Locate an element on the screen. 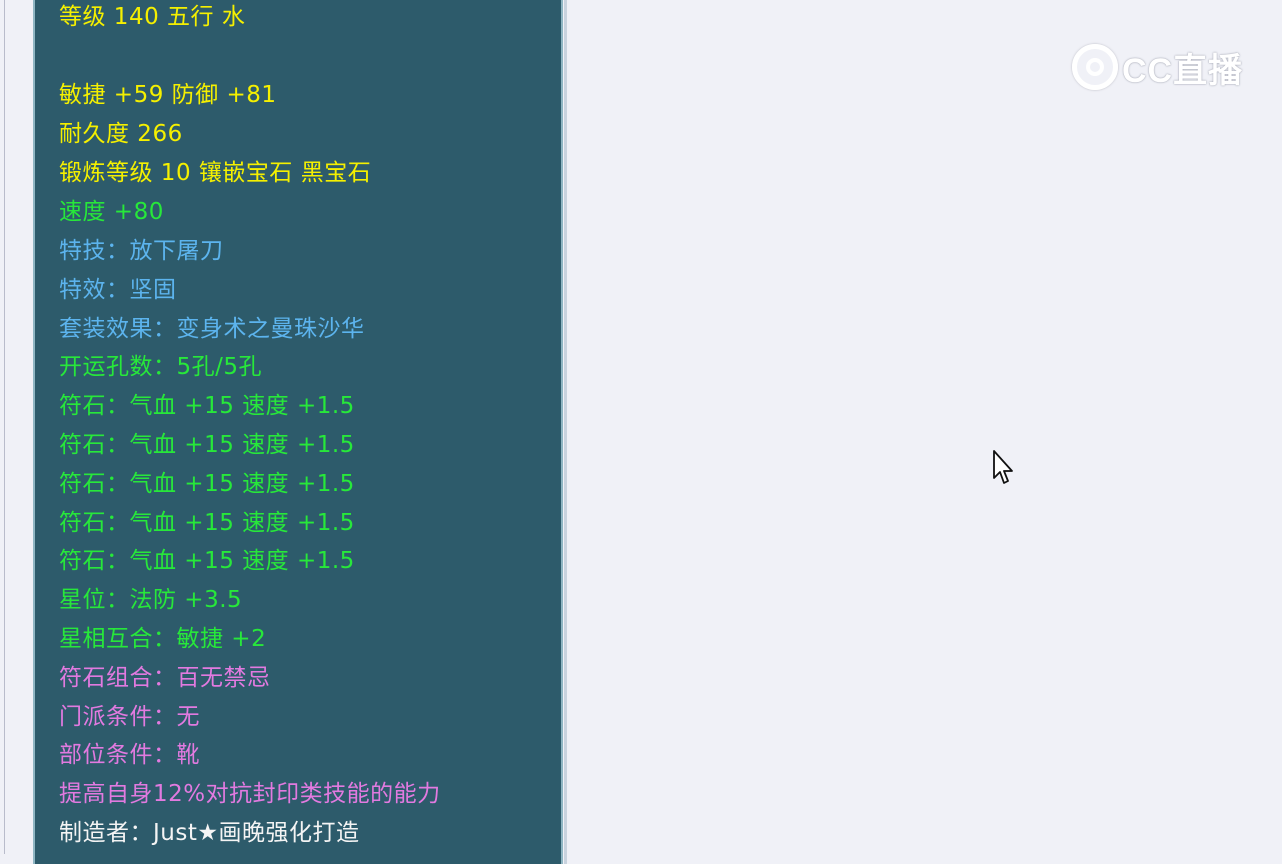 Image resolution: width=1282 pixels, height=864 pixels. item-level-line: 等级 140 五行 水 is located at coordinates (152, 17).